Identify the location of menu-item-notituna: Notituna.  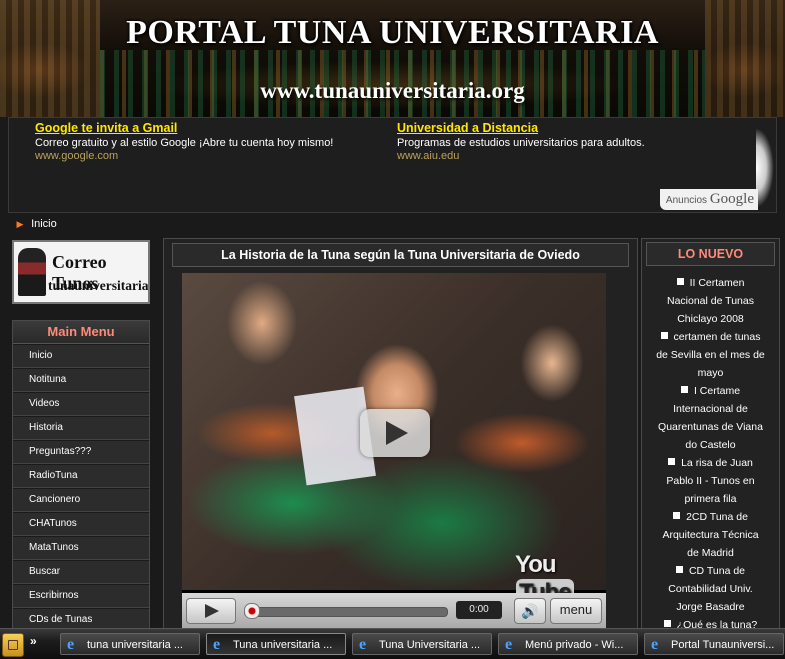
(81, 380).